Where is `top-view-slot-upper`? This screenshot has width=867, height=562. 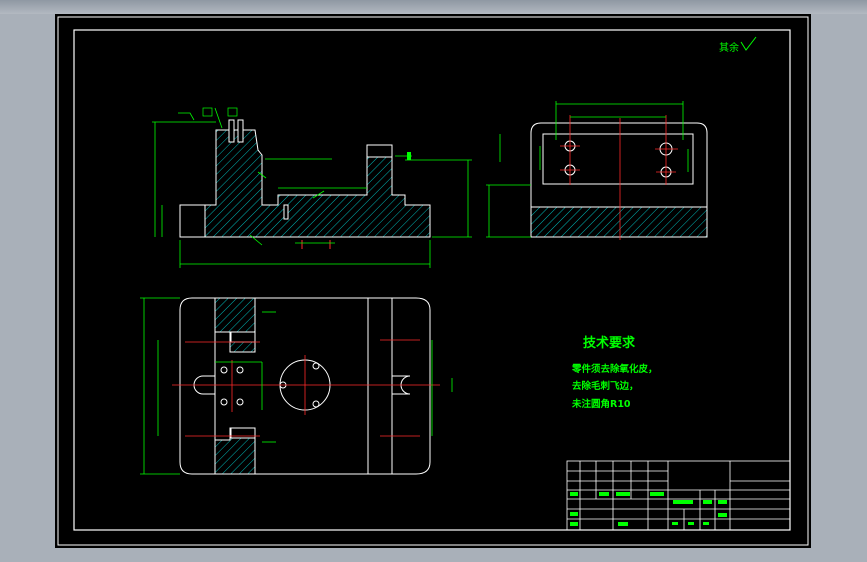
top-view-slot-upper is located at coordinates (243, 337).